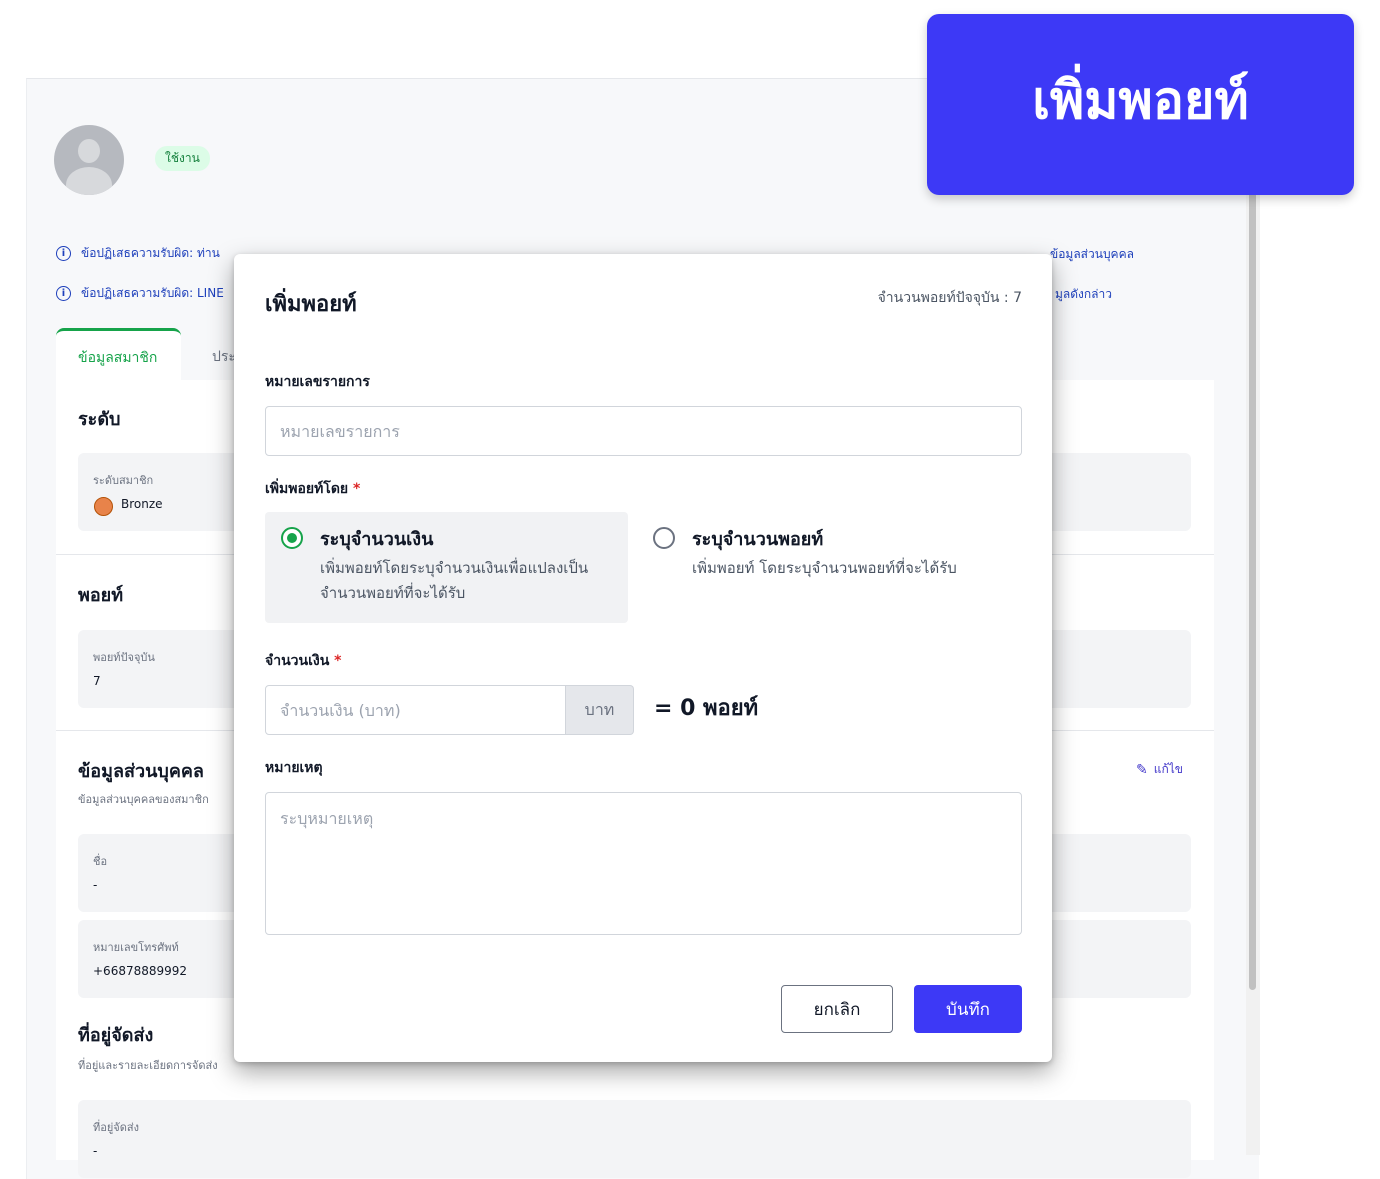 The width and height of the screenshot is (1380, 1179). Describe the element at coordinates (143, 799) in the screenshot. I see `personal-section-subtitle: ข้อมูลส่วนบุคคลของสมาชิก` at that location.